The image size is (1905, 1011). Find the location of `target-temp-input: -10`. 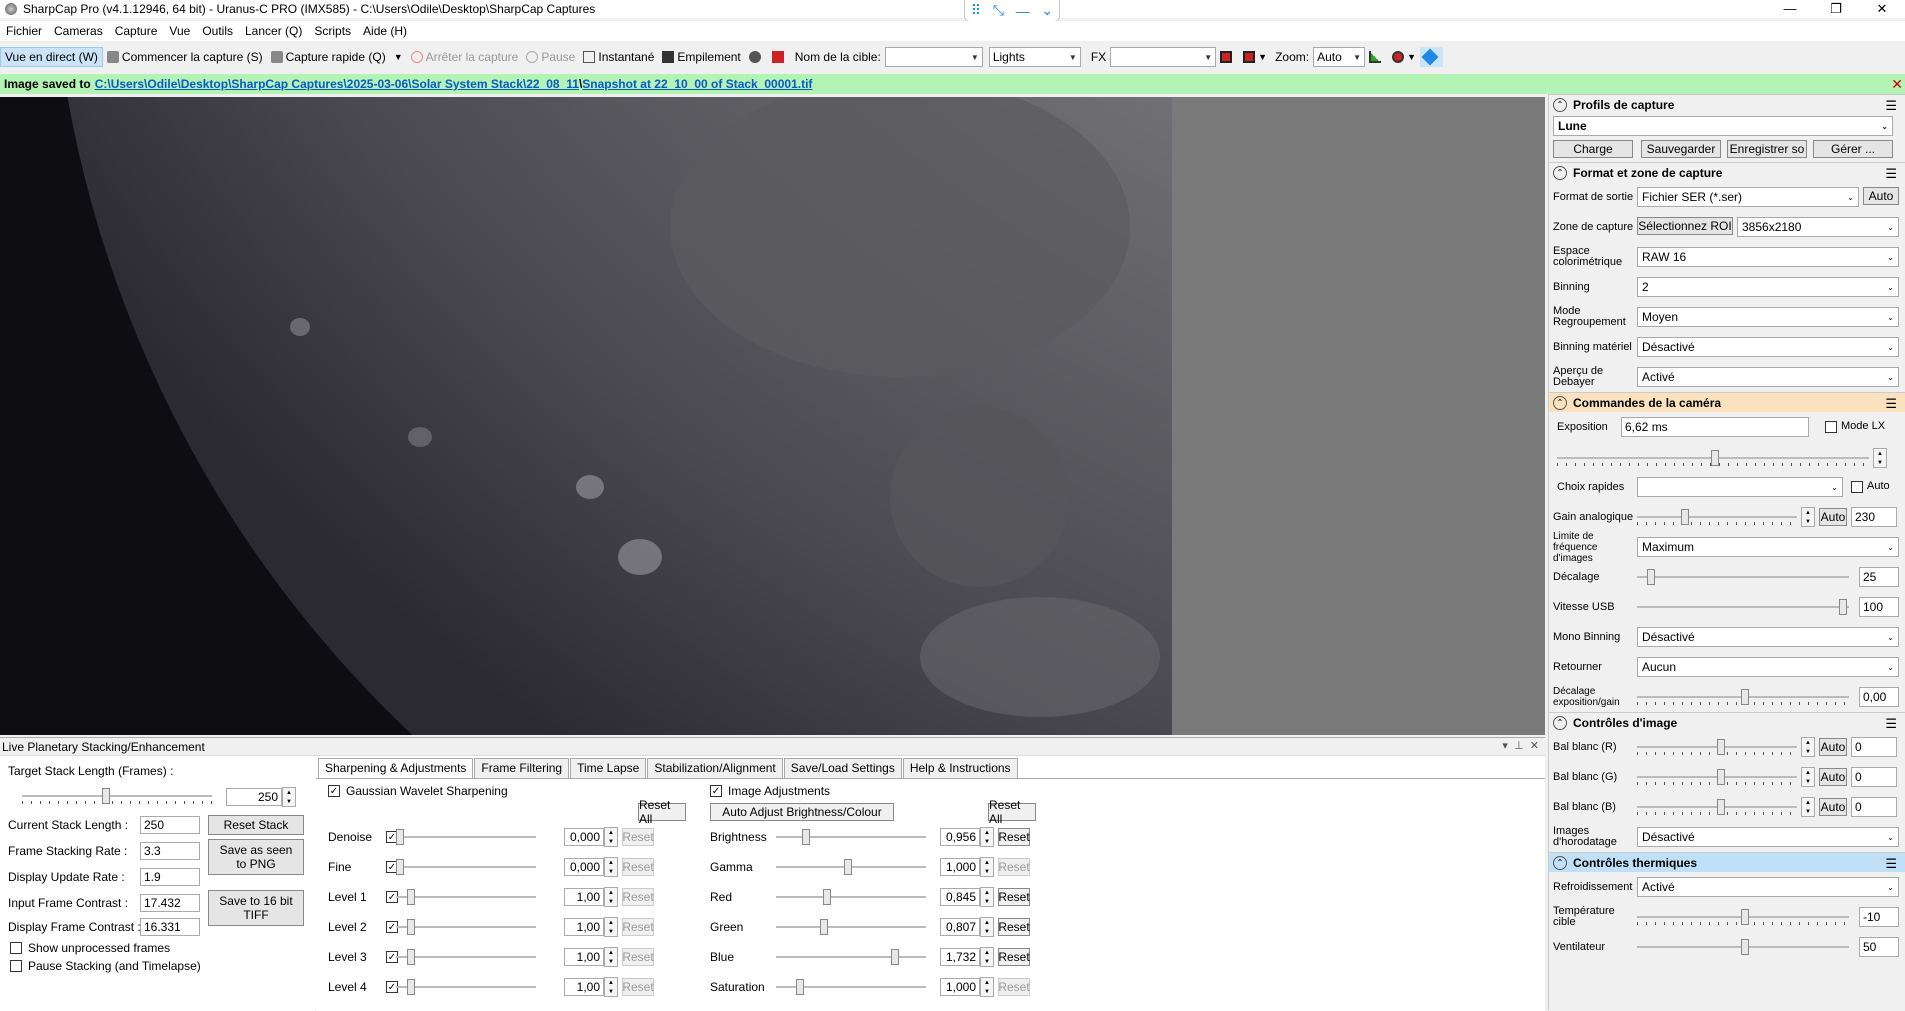

target-temp-input: -10 is located at coordinates (1879, 917).